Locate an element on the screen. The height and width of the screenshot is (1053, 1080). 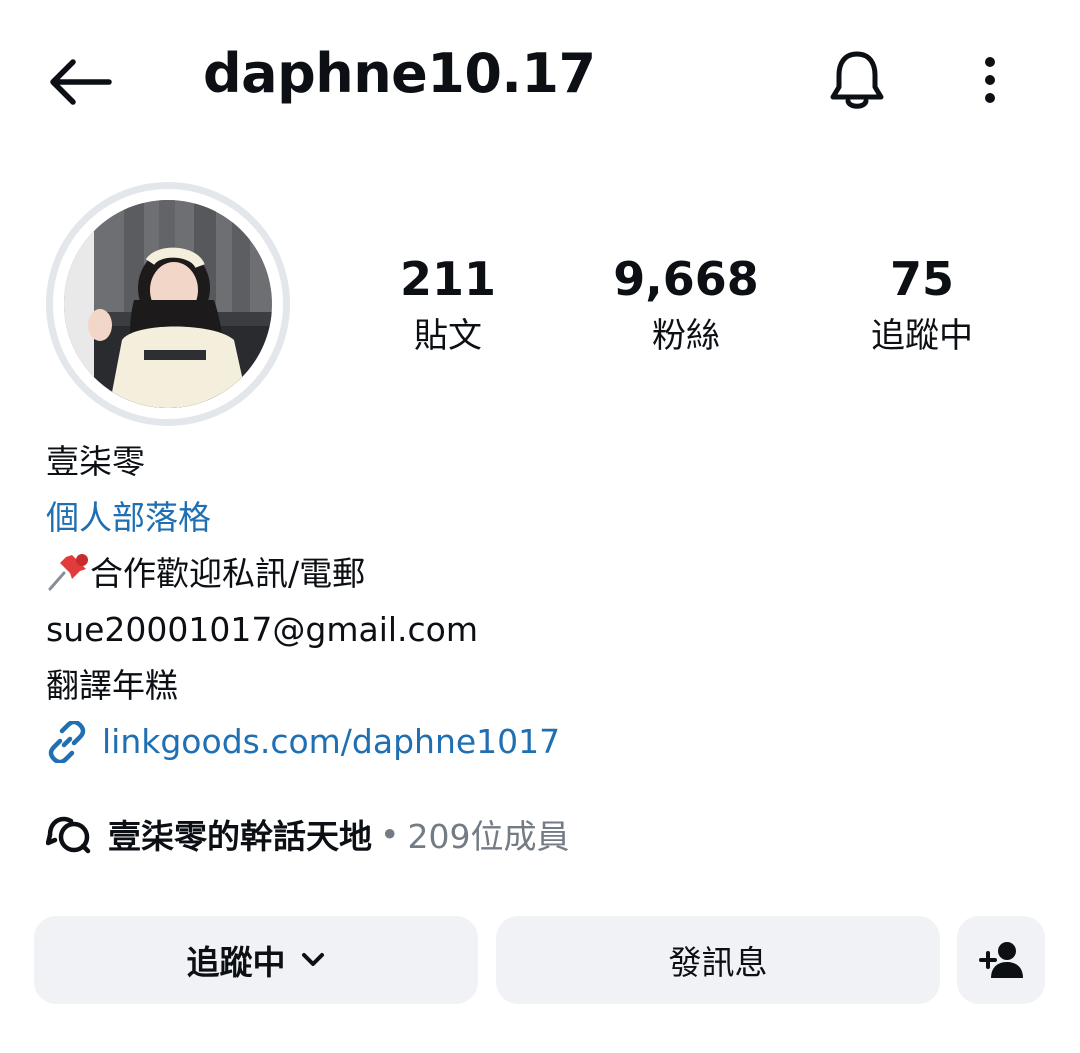
suggested-users-button is located at coordinates (1001, 960).